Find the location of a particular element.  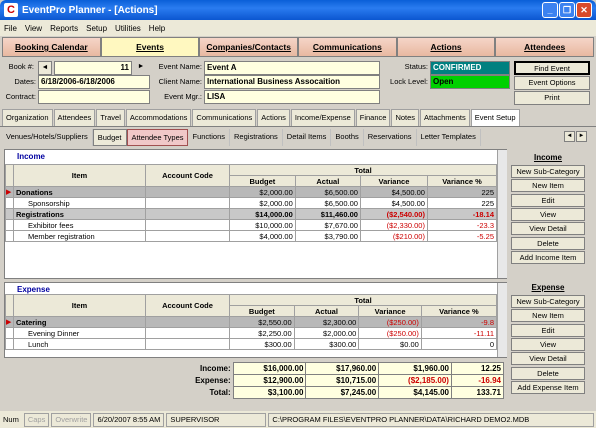

tabs-left-icon: ◄ is located at coordinates (569, 136).